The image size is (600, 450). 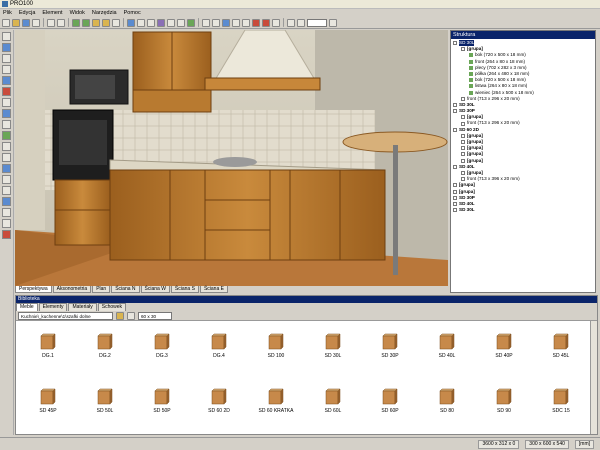 I want to click on texture-tool-icon, so click(x=6, y=135).